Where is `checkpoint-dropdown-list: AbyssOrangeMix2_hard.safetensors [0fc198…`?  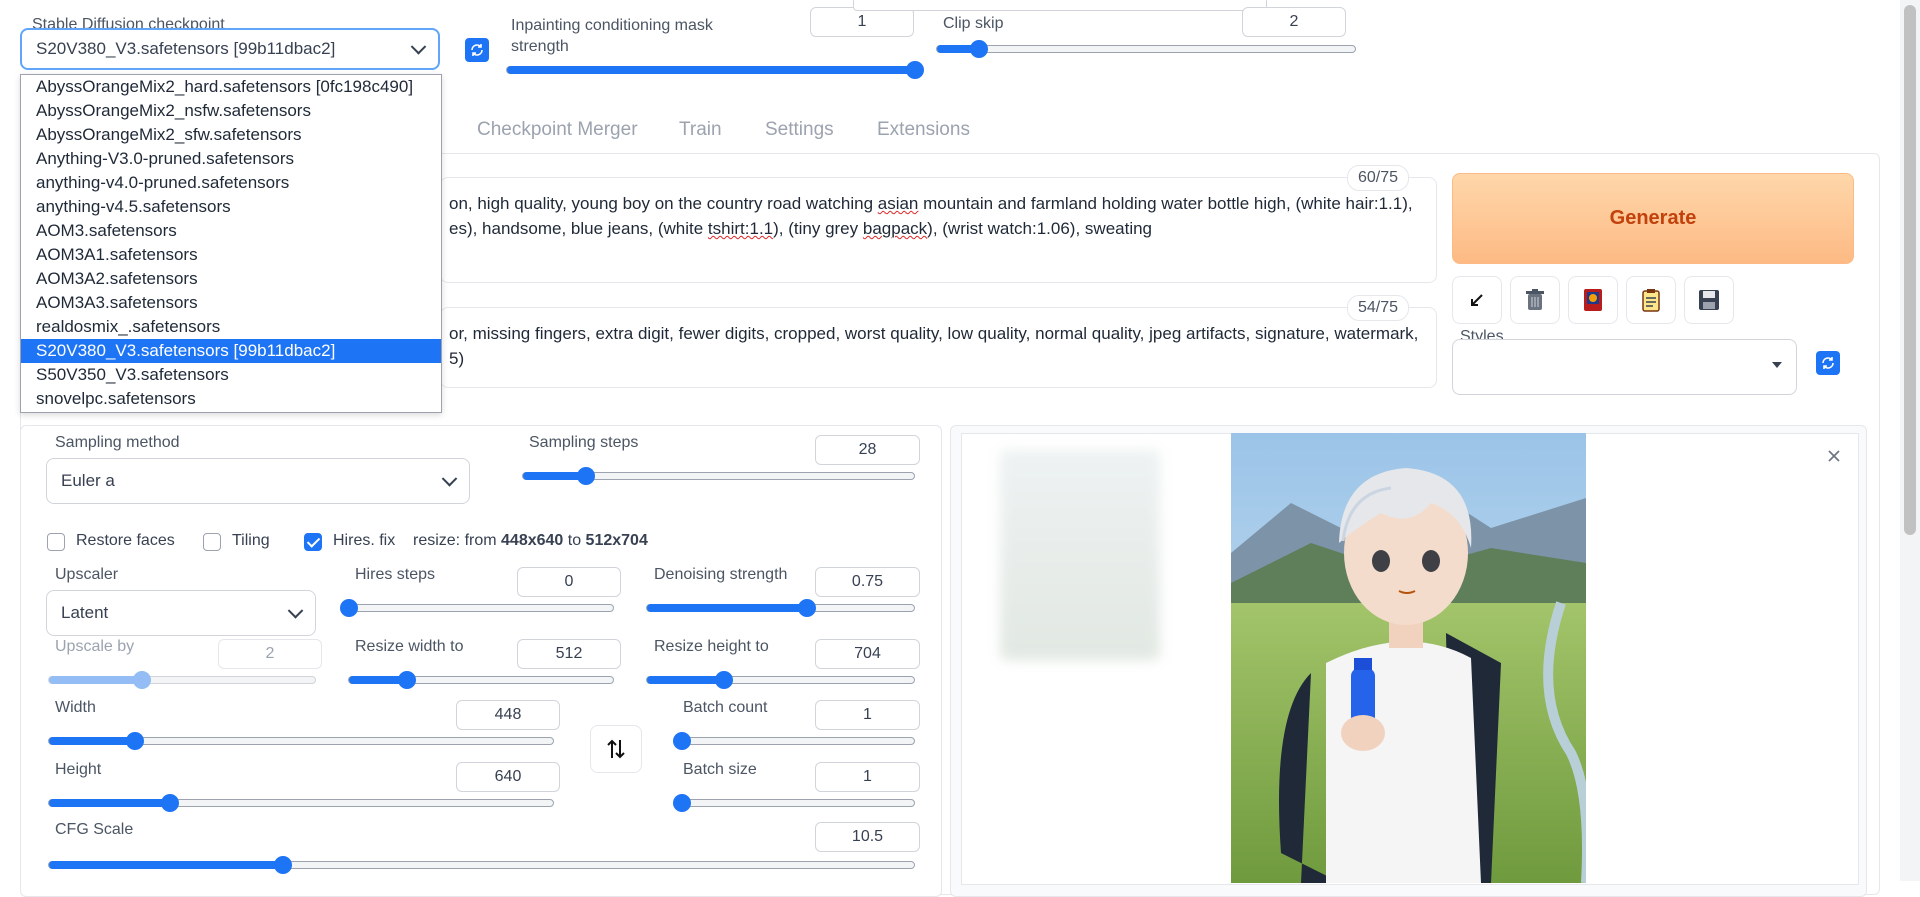
checkpoint-dropdown-list: AbyssOrangeMix2_hard.safetensors [0fc198… is located at coordinates (231, 243).